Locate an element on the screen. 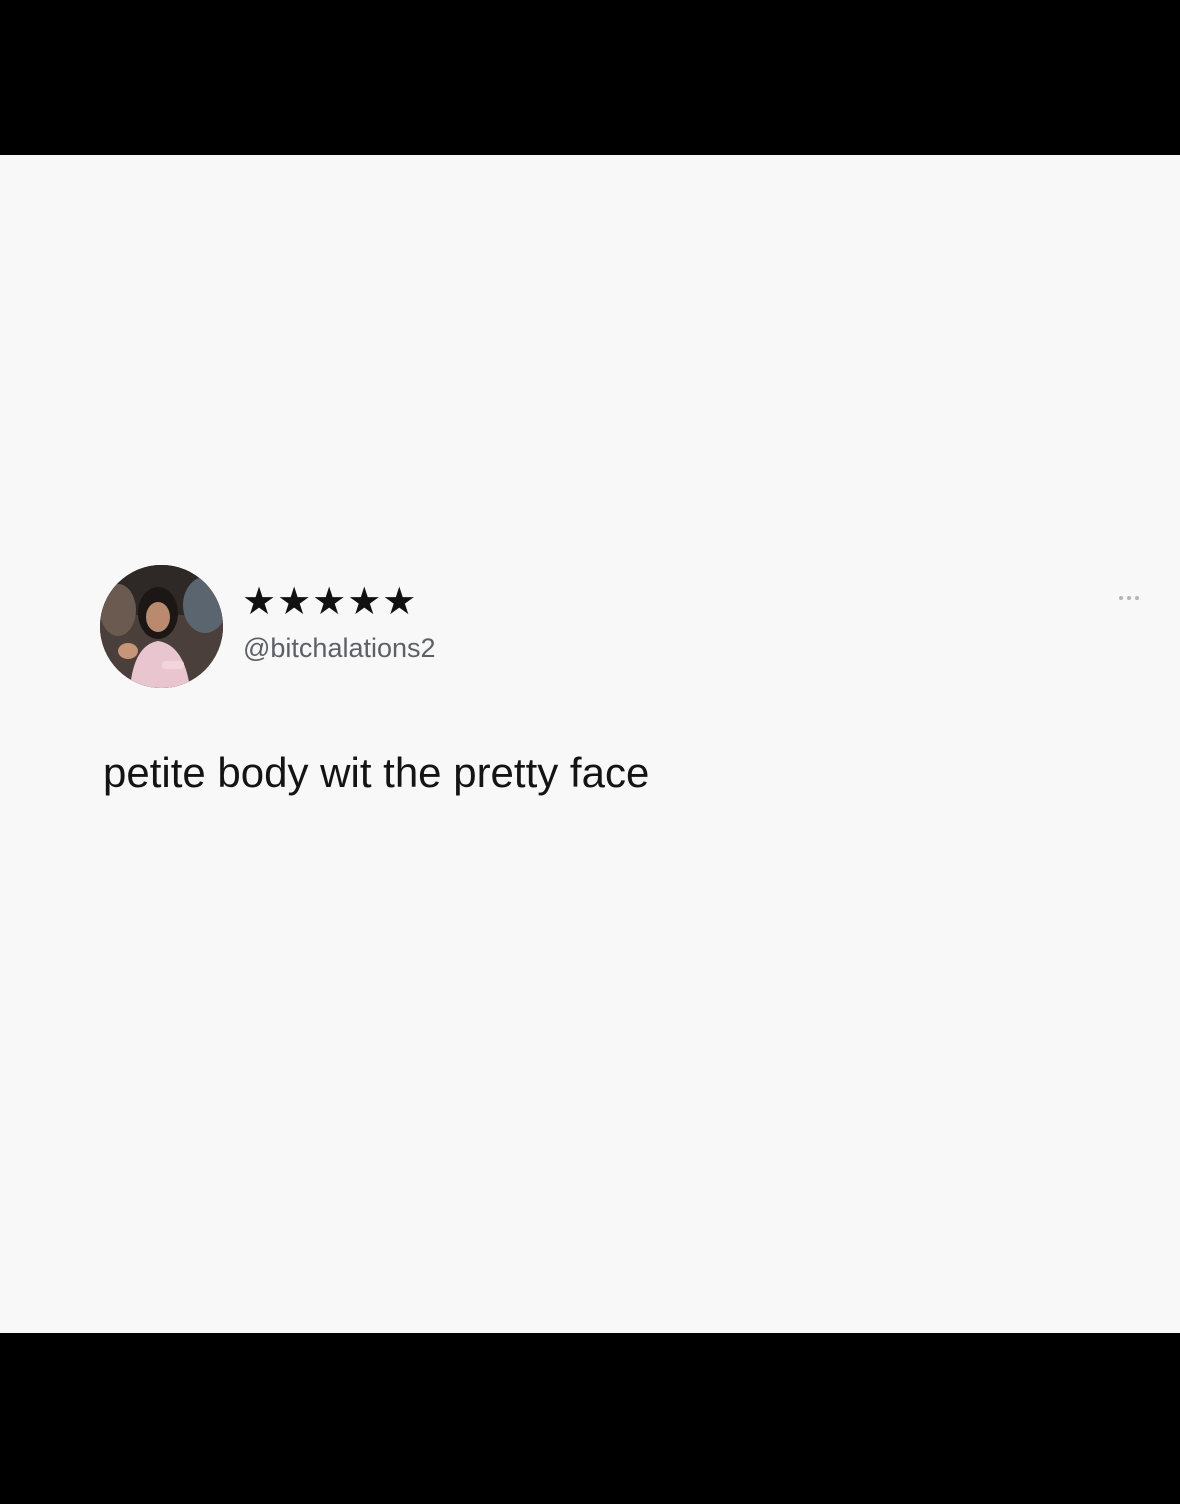 This screenshot has height=1504, width=1180. handle: @bitchalations2 is located at coordinates (339, 648).